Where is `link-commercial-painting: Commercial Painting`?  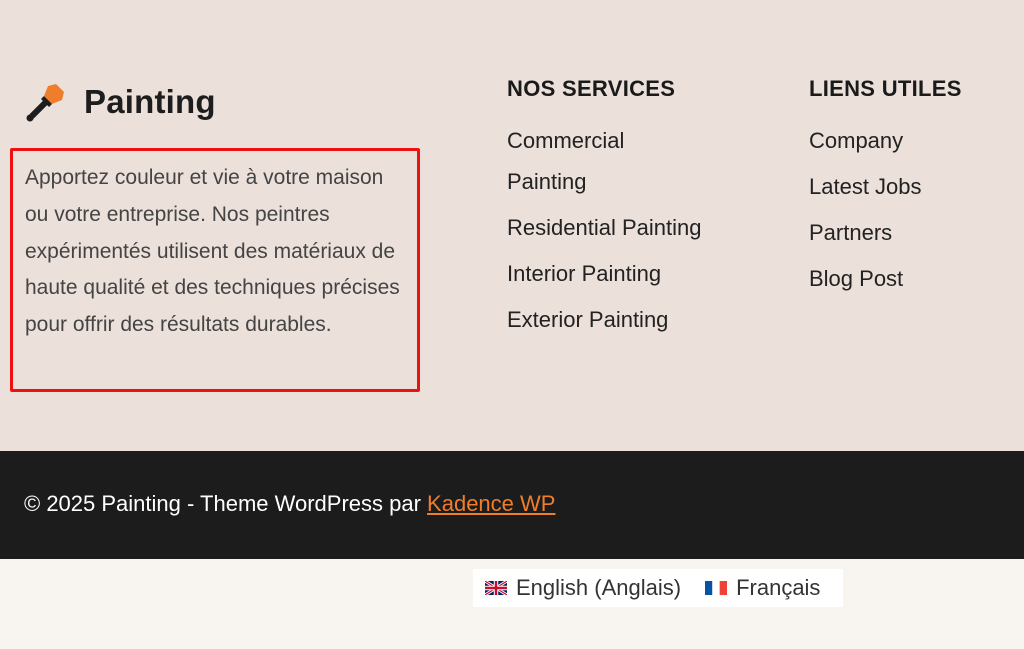
link-commercial-painting: Commercial Painting is located at coordinates (607, 161).